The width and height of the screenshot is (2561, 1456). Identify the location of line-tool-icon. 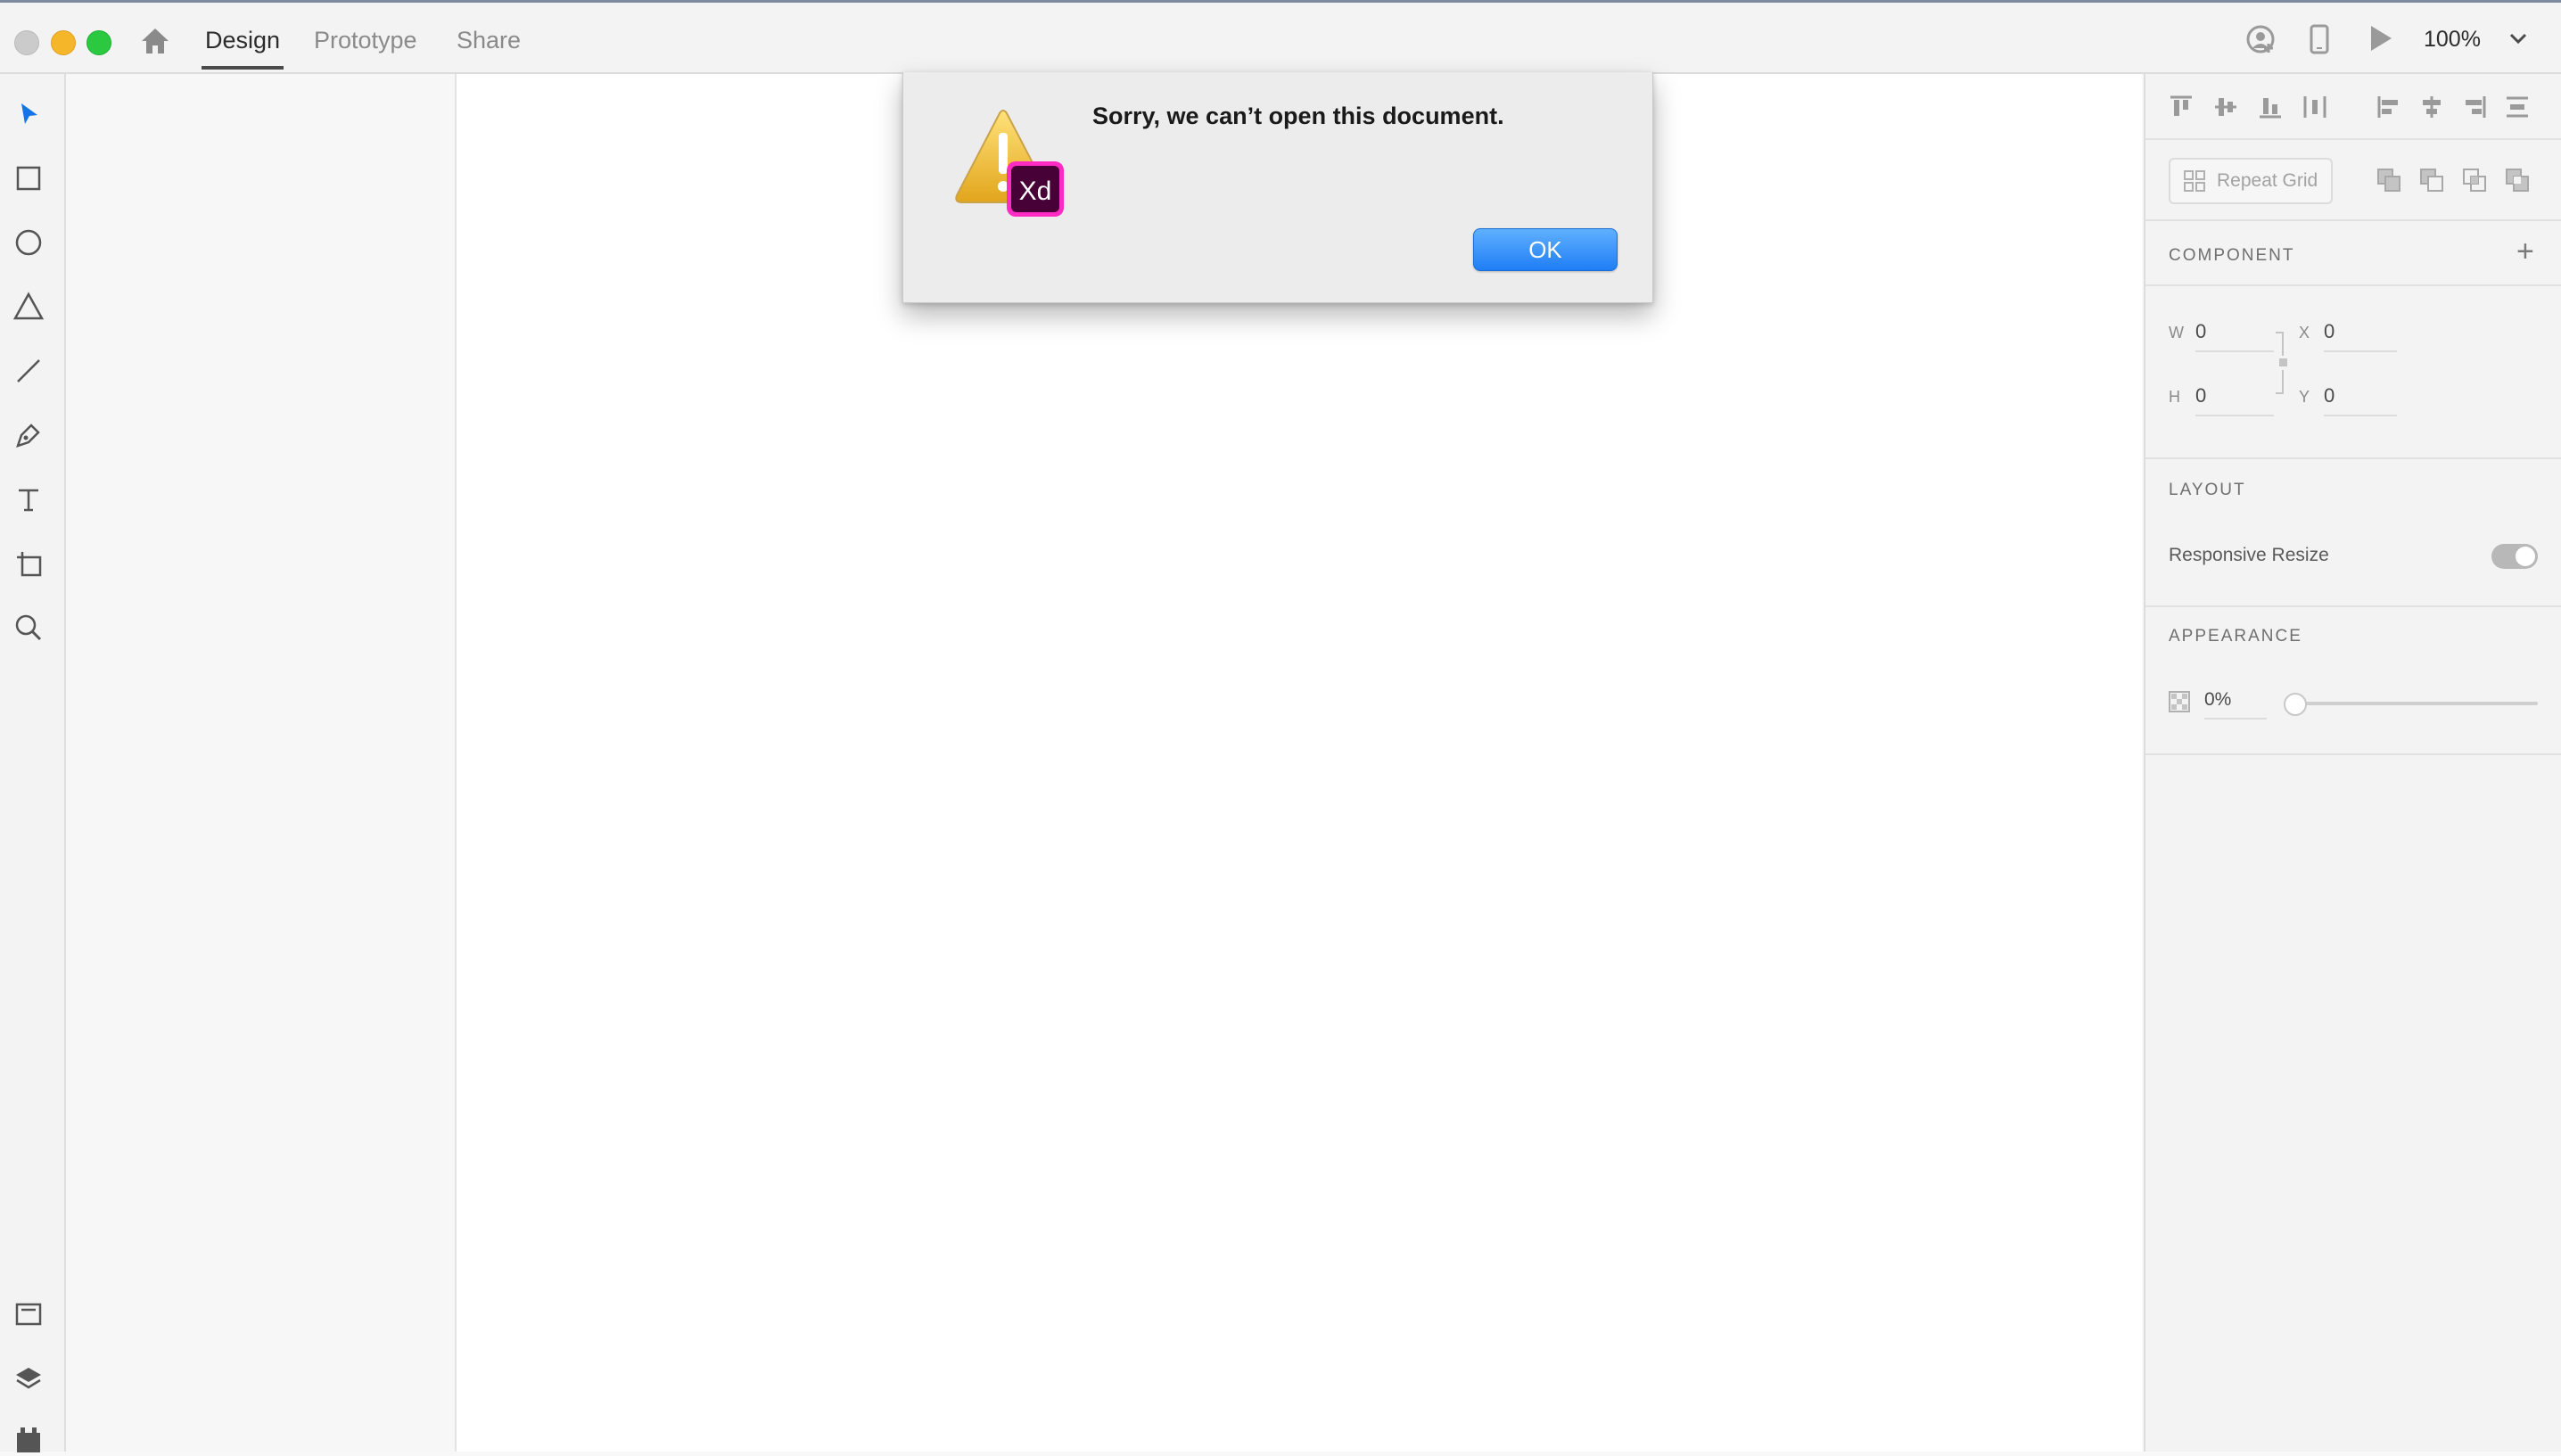
(28, 371).